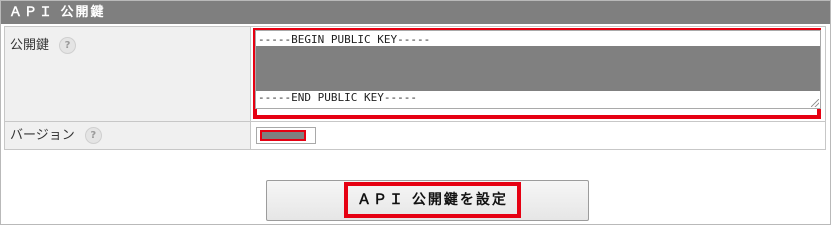 The height and width of the screenshot is (240, 831). I want to click on public-key-begin-line: -----BEGIN PUBLIC KEY-----, so click(344, 39).